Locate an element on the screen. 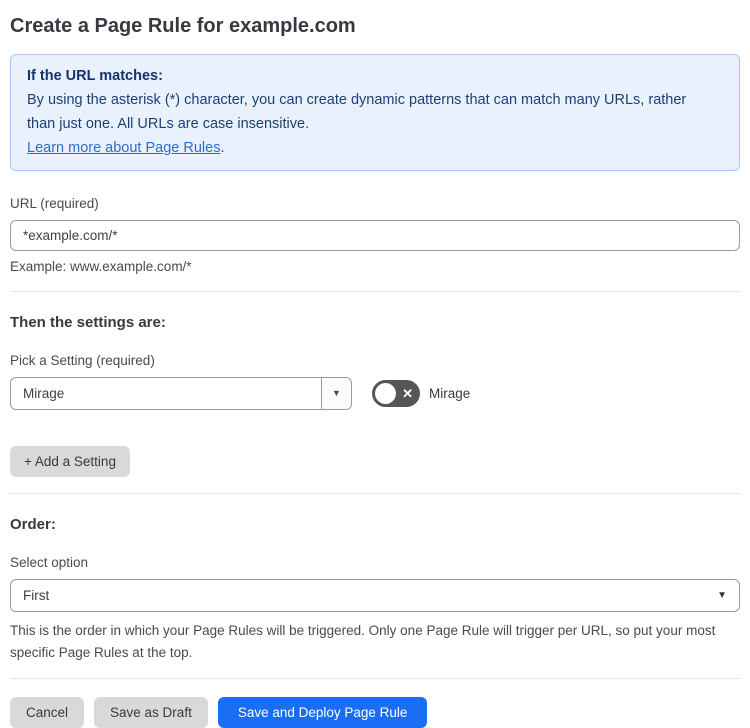 The width and height of the screenshot is (750, 728). mirage-toggle: ✕ is located at coordinates (396, 393).